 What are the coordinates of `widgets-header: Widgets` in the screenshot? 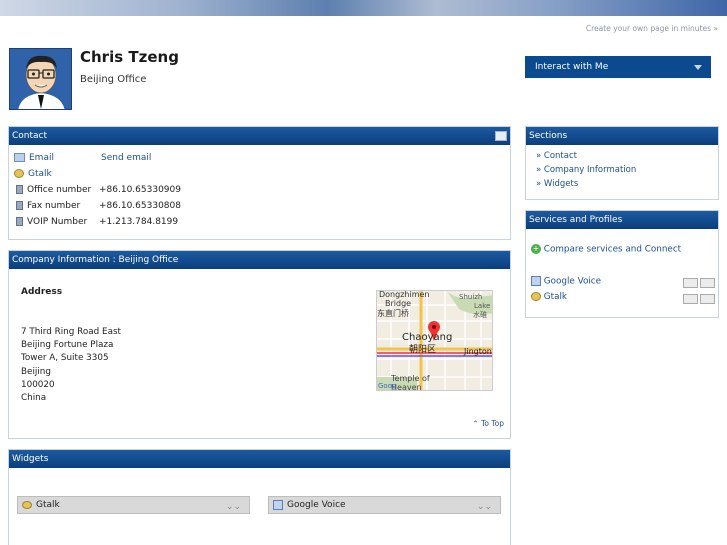 It's located at (259, 459).